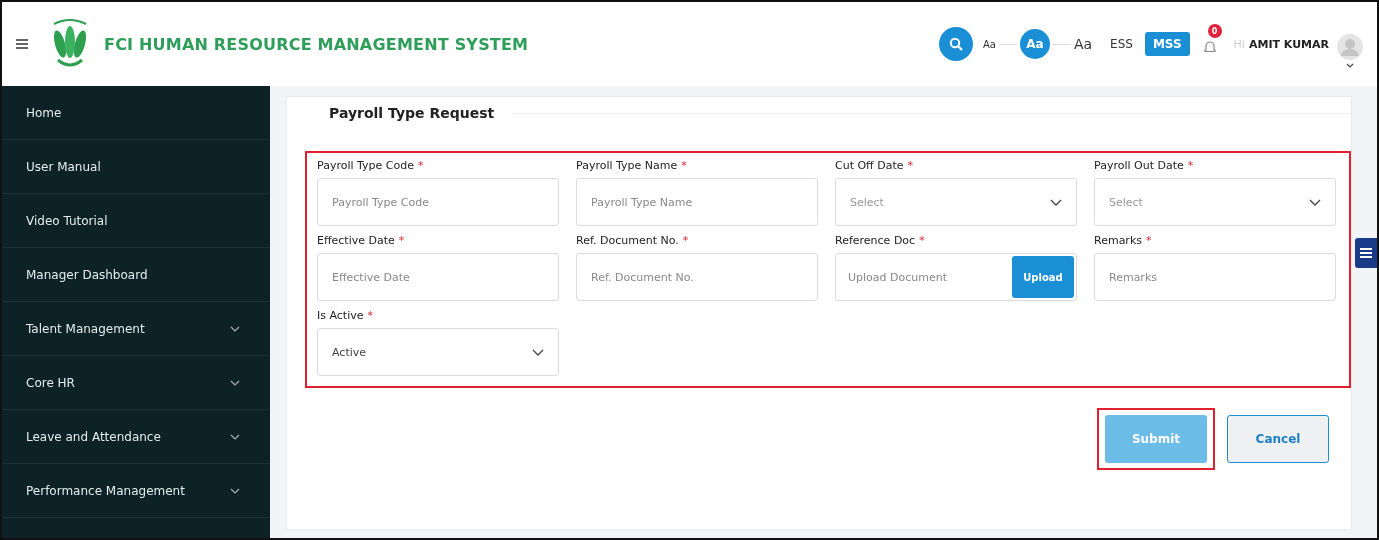 The width and height of the screenshot is (1379, 540). Describe the element at coordinates (875, 240) in the screenshot. I see `field-label: Reference Doc` at that location.